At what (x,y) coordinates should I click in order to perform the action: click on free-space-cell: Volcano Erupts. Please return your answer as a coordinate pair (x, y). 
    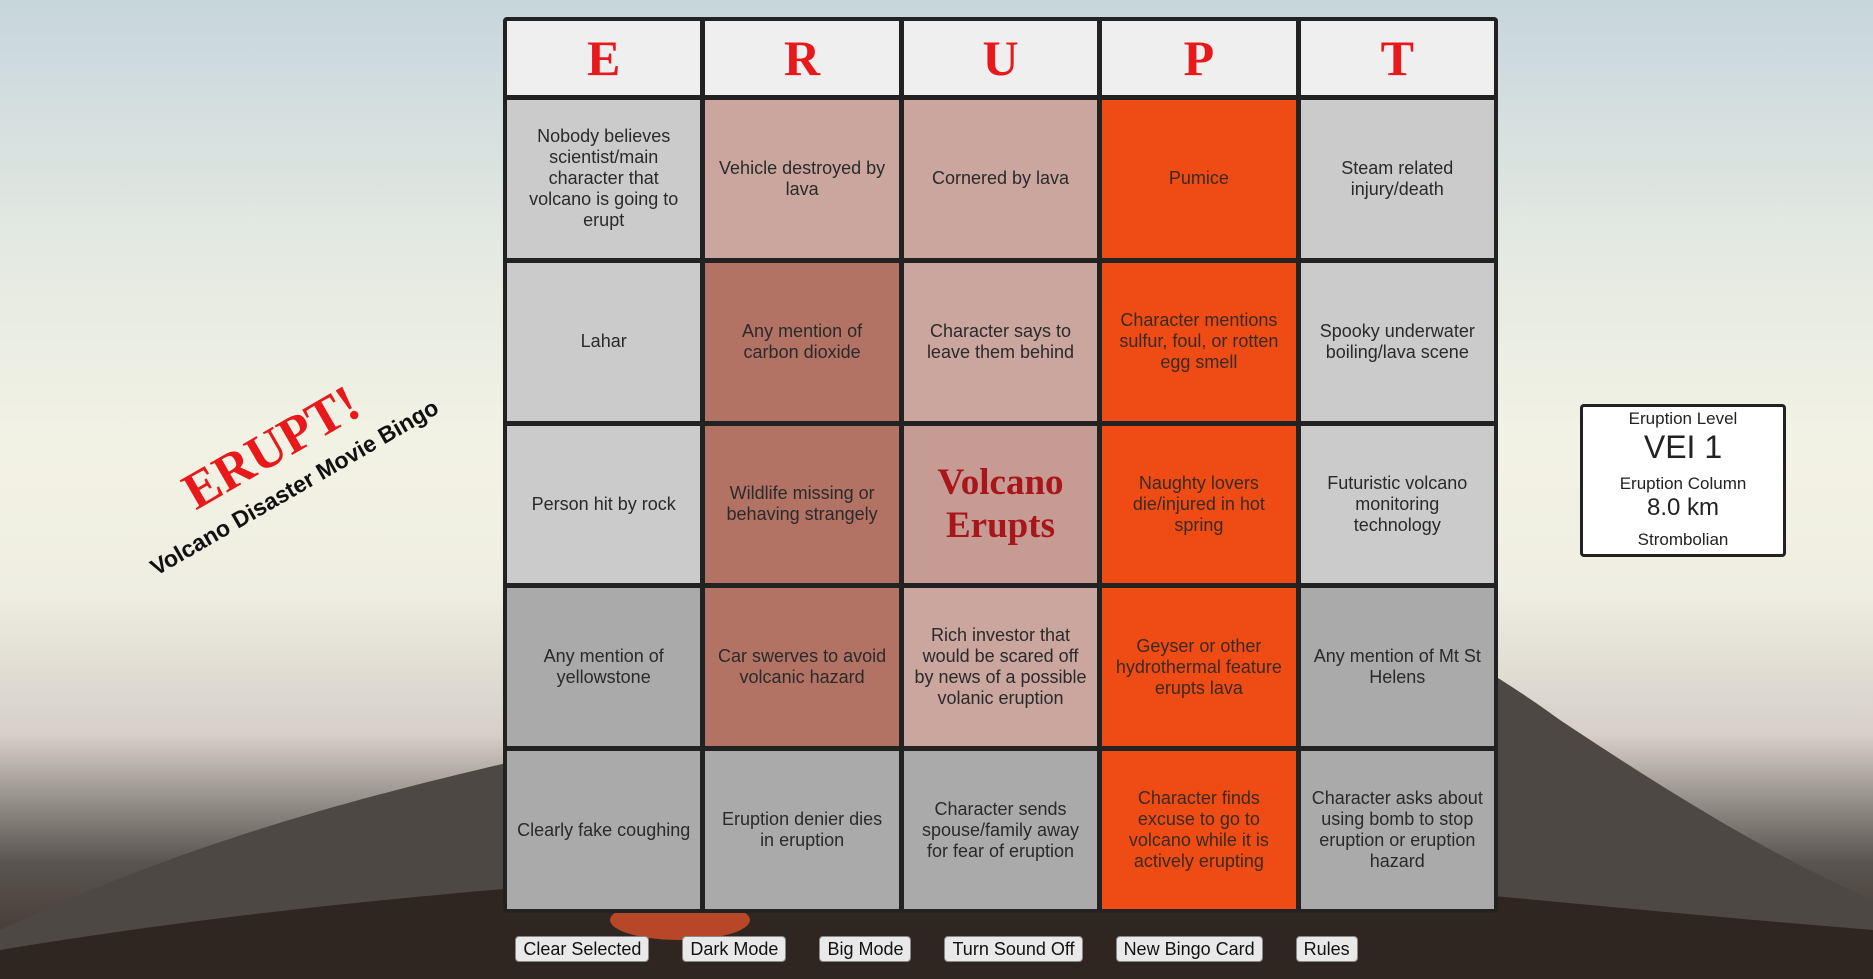
    Looking at the image, I should click on (1000, 504).